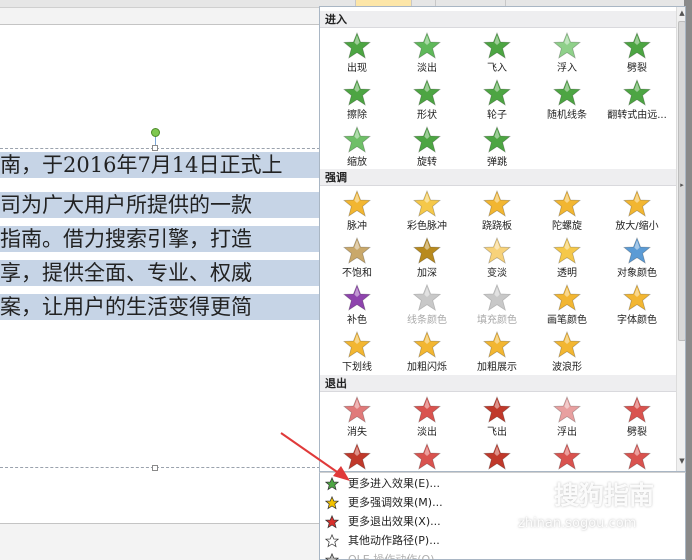 This screenshot has height=560, width=692. I want to click on watermark-logo-icon, so click(531, 493).